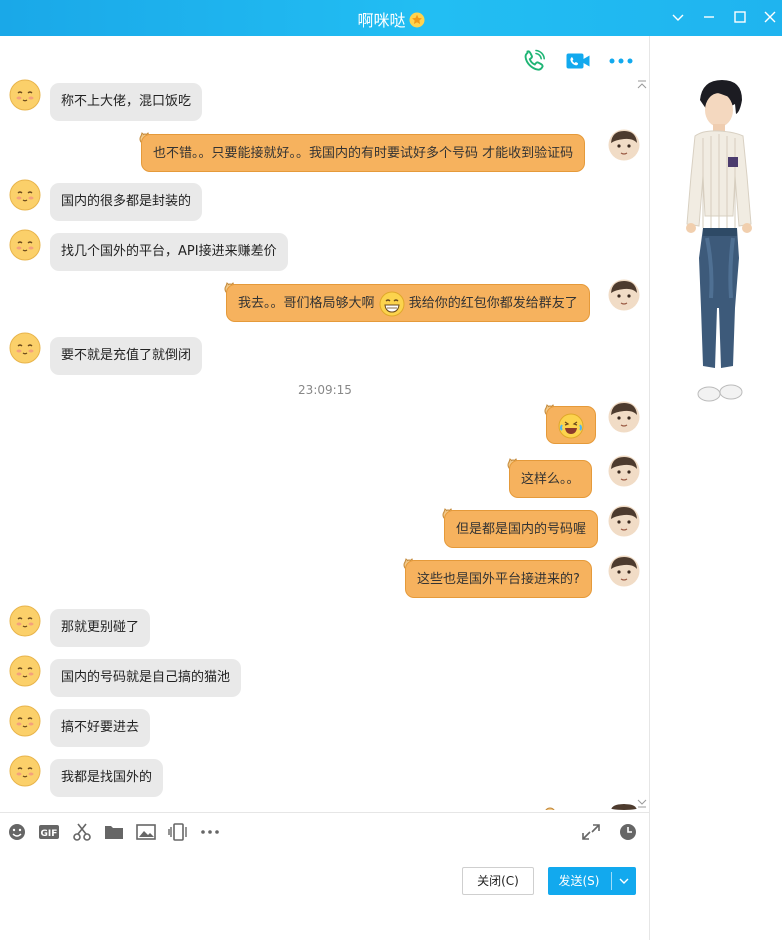 The image size is (782, 940). Describe the element at coordinates (82, 832) in the screenshot. I see `scissors-icon` at that location.